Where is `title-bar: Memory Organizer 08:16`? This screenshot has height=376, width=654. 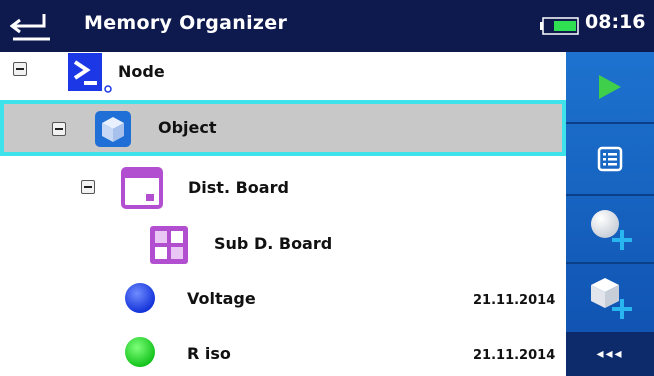 title-bar: Memory Organizer 08:16 is located at coordinates (327, 26).